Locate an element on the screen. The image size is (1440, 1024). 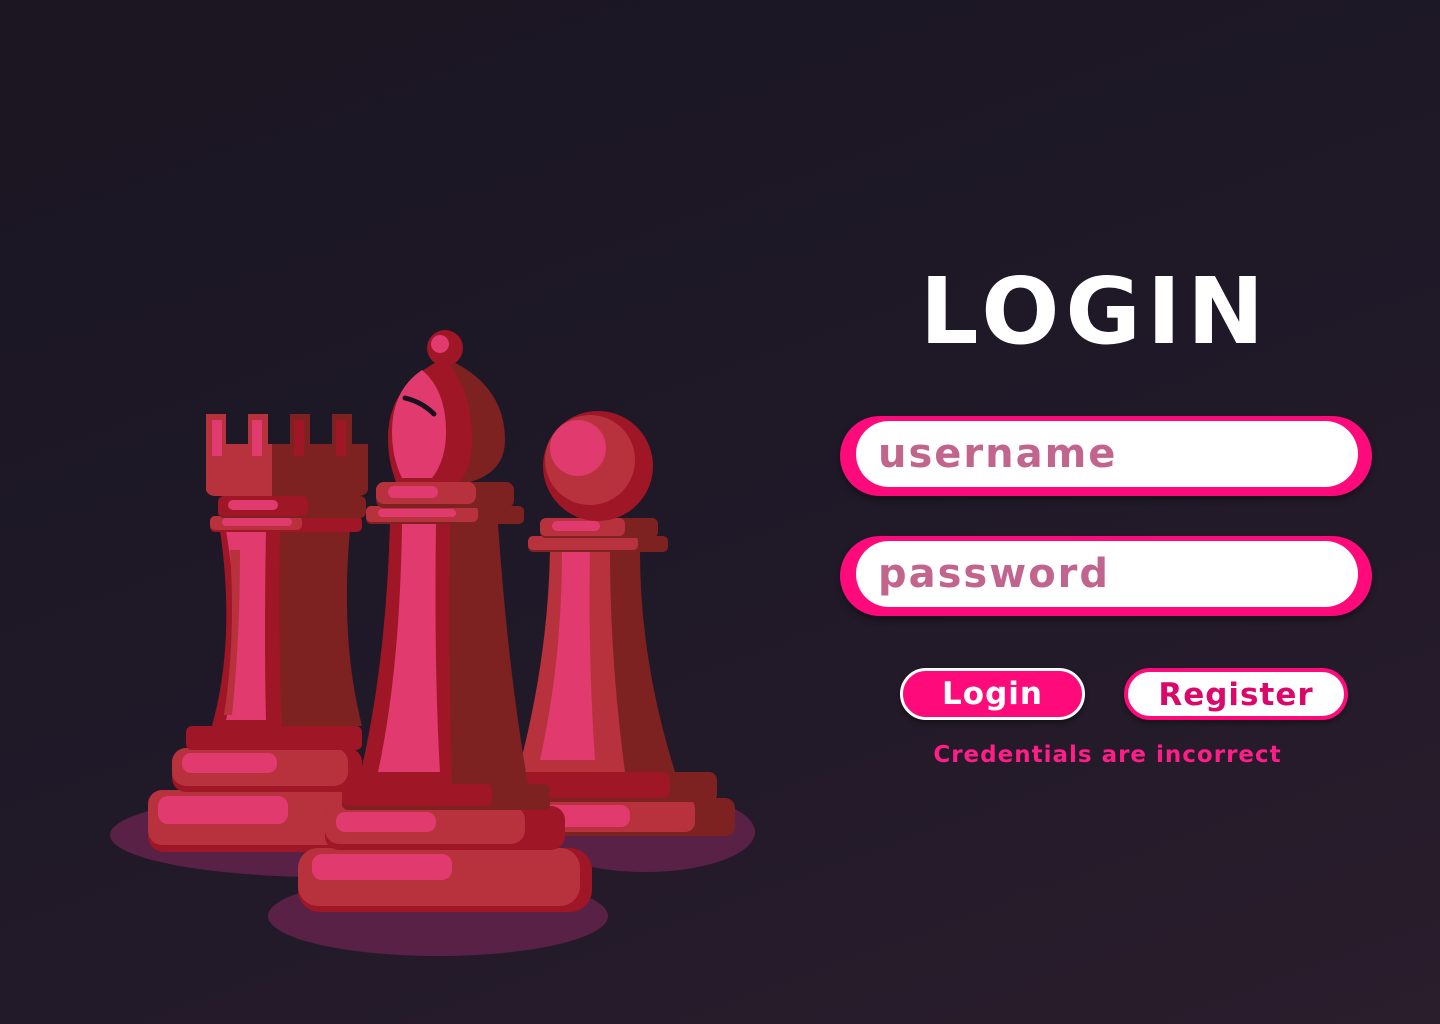
register-button: Register is located at coordinates (1236, 694).